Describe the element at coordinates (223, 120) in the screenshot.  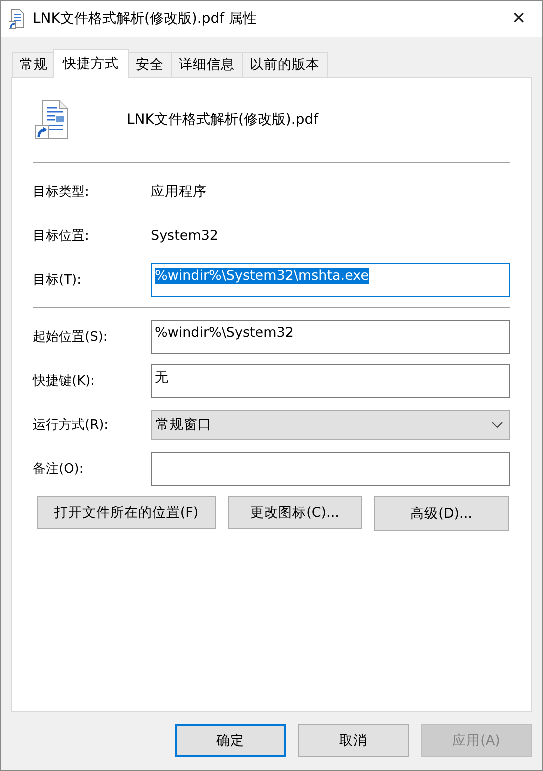
I see `file-name: LNK文件格式解析(修改版).pdf` at that location.